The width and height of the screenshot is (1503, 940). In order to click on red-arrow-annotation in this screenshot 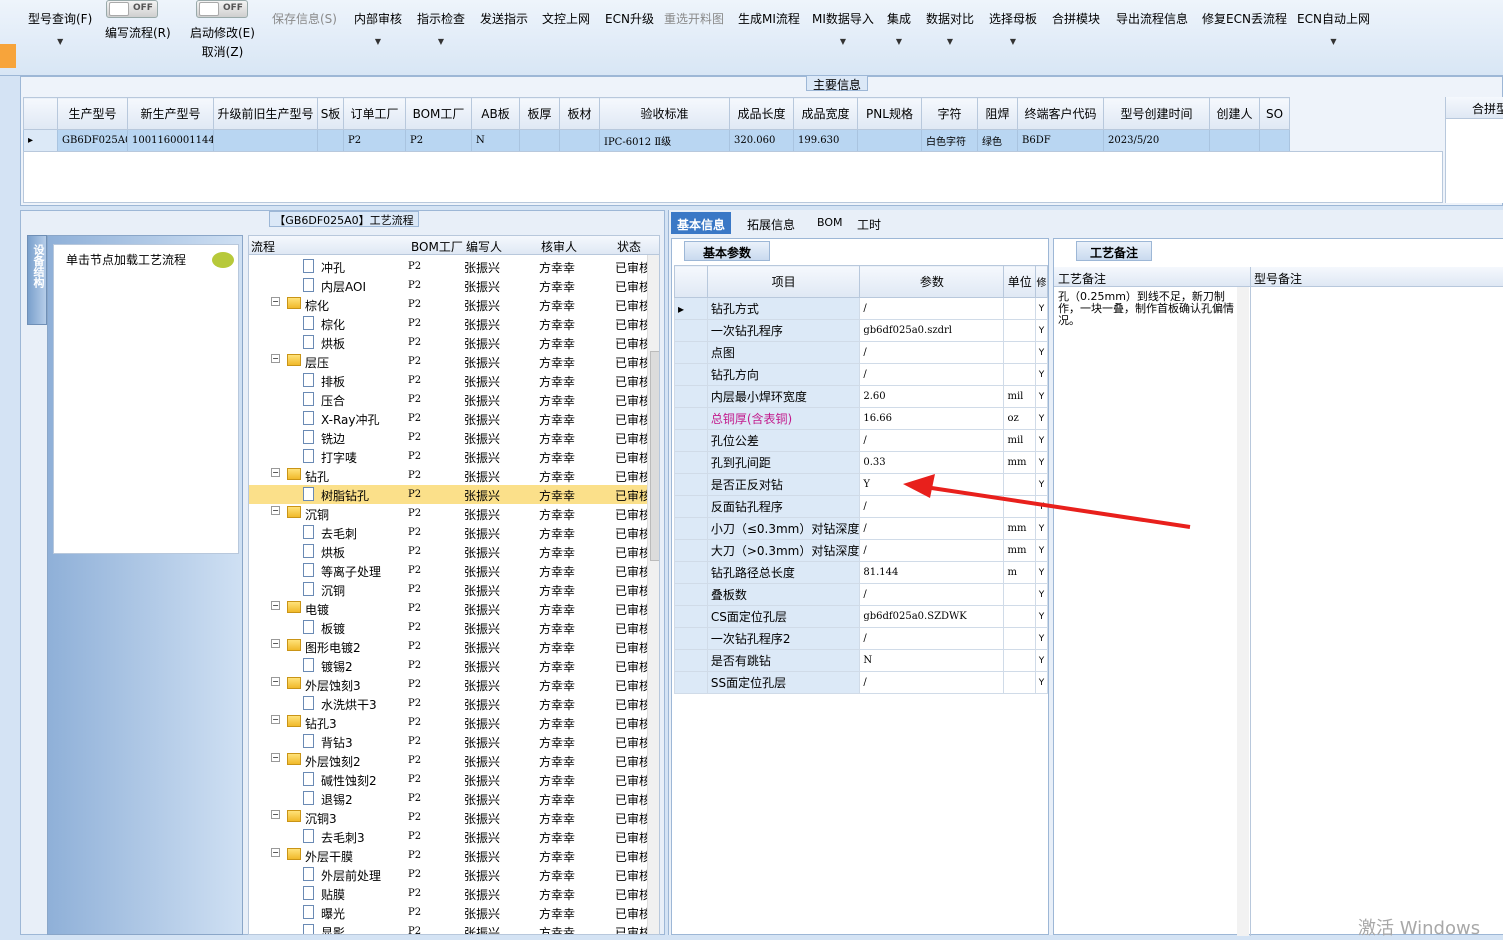, I will do `click(1047, 501)`.